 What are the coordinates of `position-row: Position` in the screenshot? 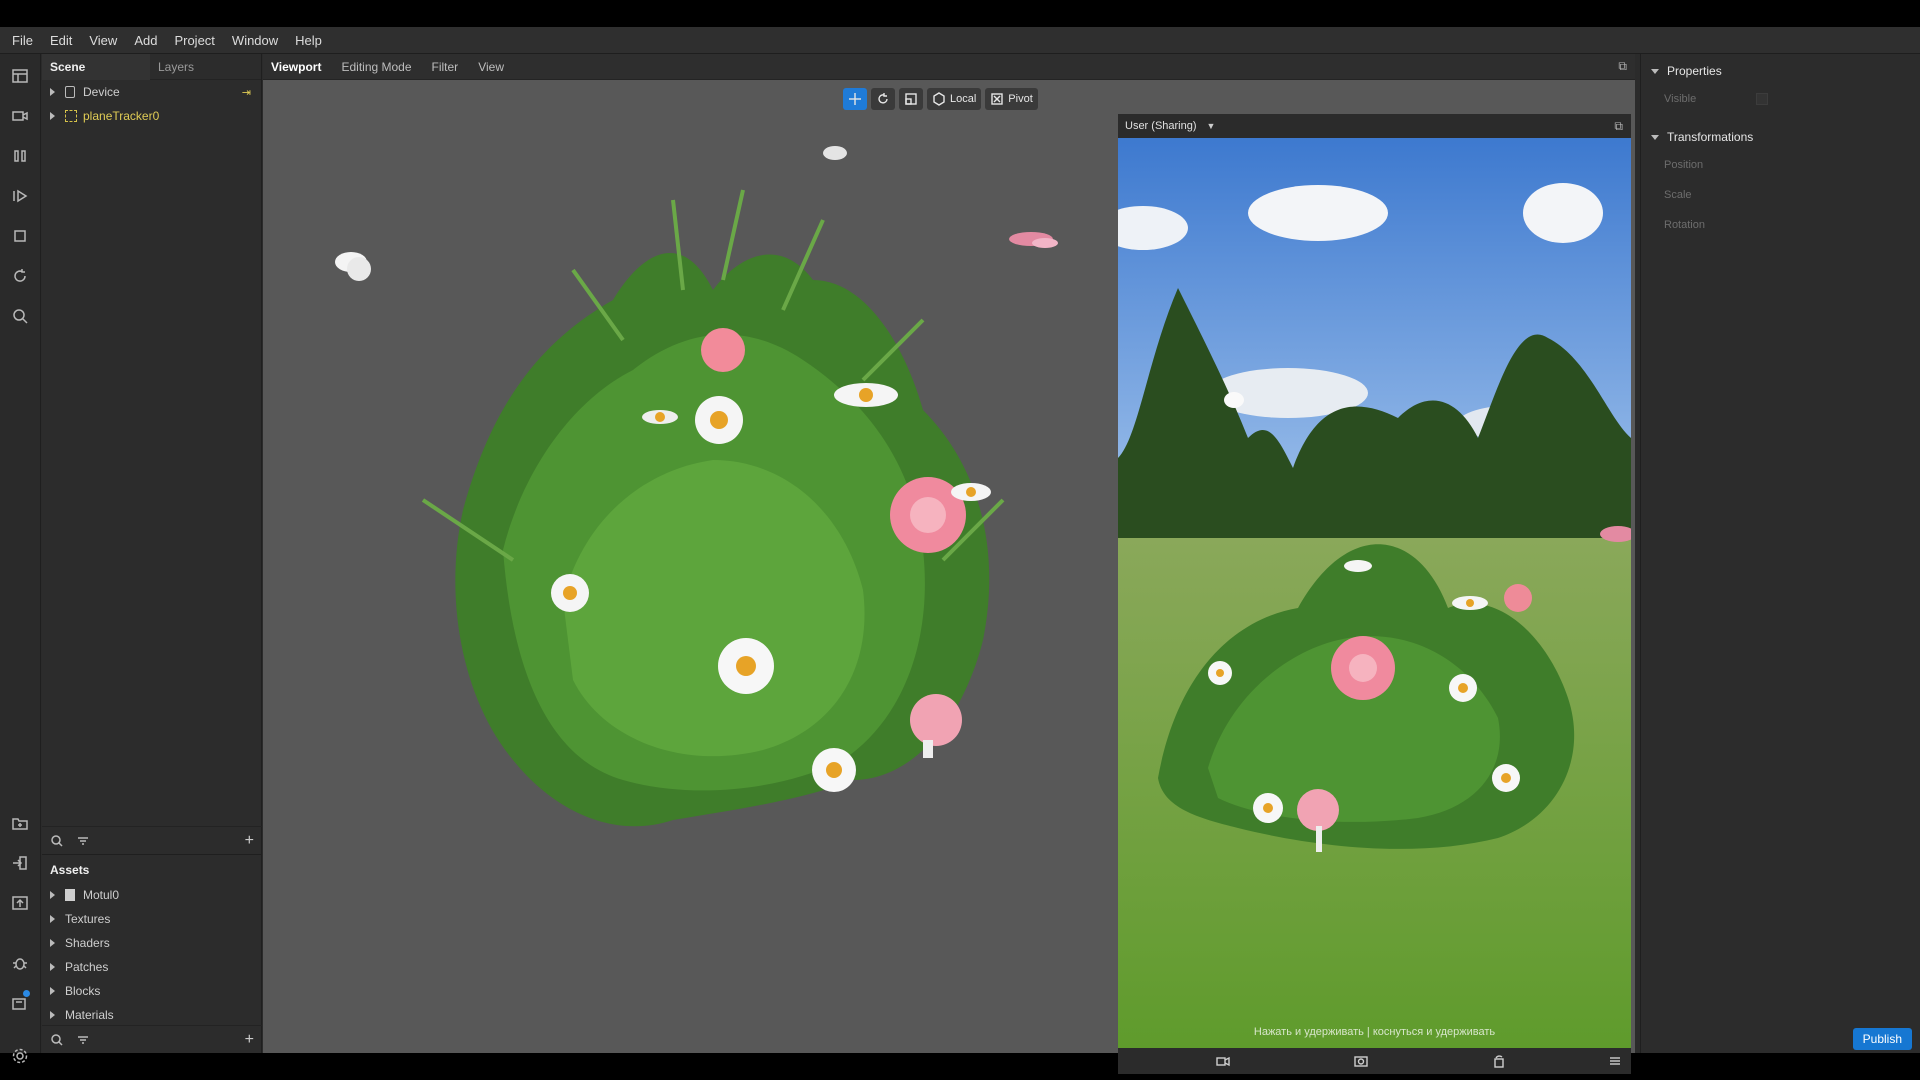 It's located at (1780, 165).